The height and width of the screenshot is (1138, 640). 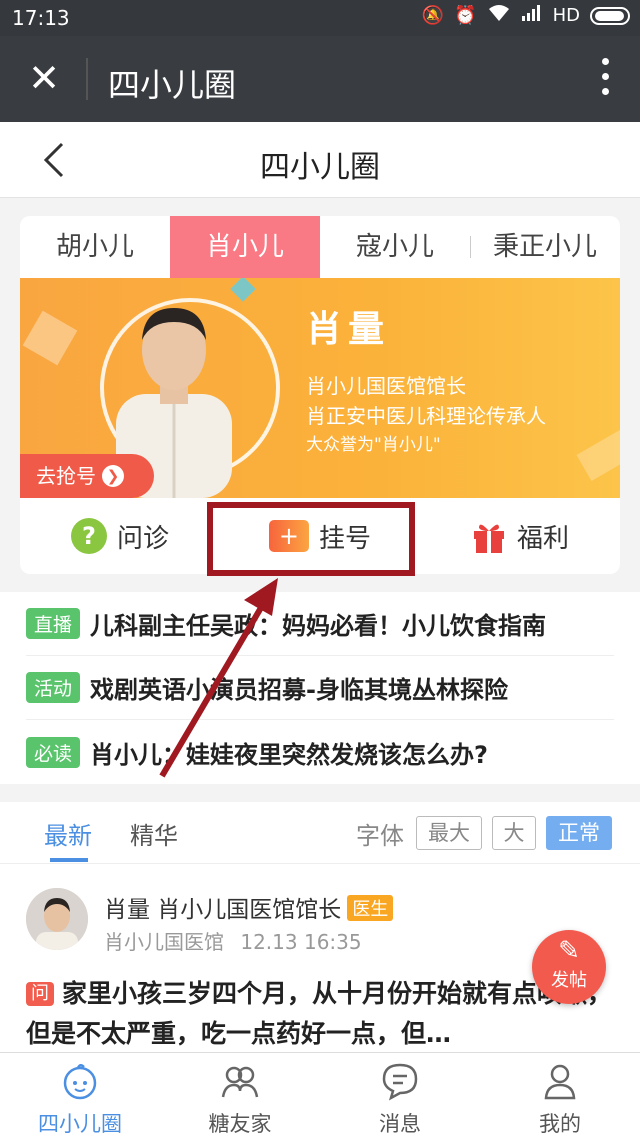 What do you see at coordinates (40, 994) in the screenshot?
I see `question-badge: 问` at bounding box center [40, 994].